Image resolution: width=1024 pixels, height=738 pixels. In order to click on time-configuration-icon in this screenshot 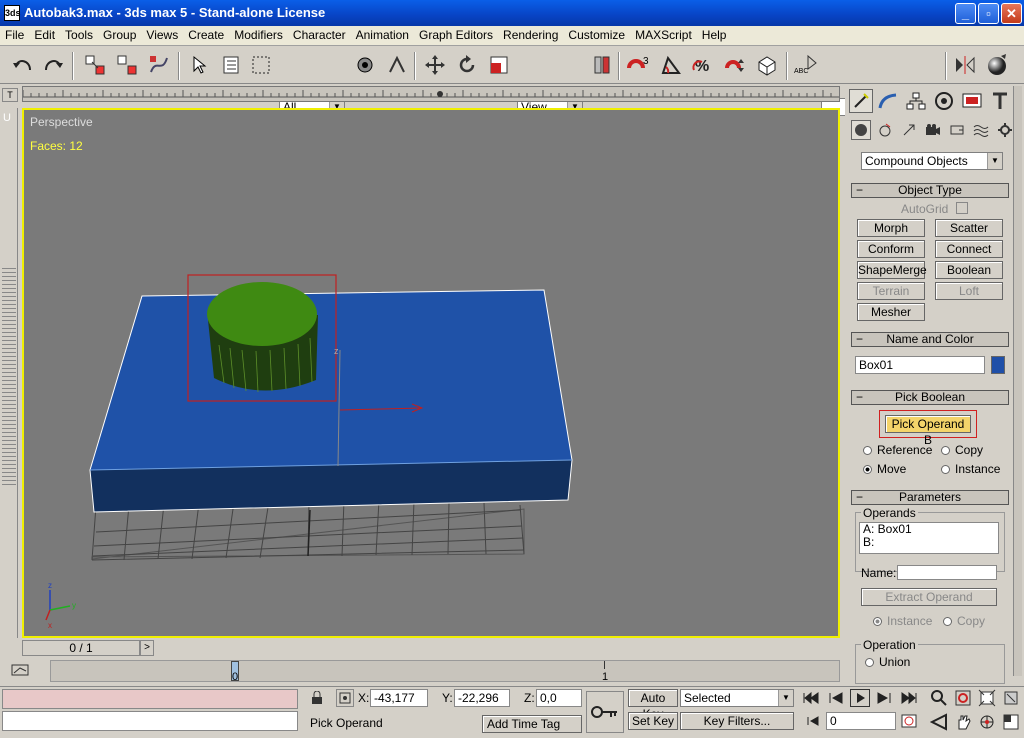, I will do `click(909, 722)`.